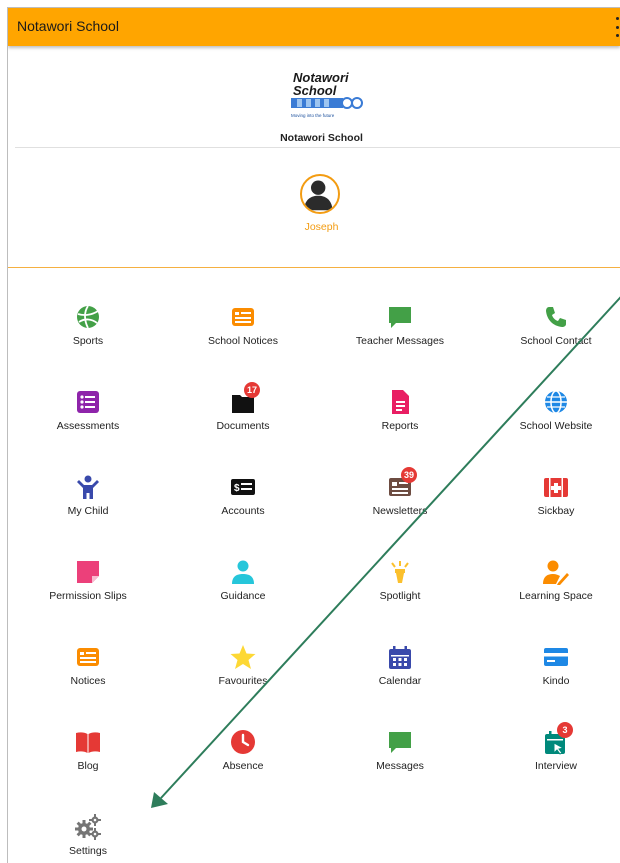 Image resolution: width=620 pixels, height=863 pixels. I want to click on menu-tile-label: Sports, so click(88, 341).